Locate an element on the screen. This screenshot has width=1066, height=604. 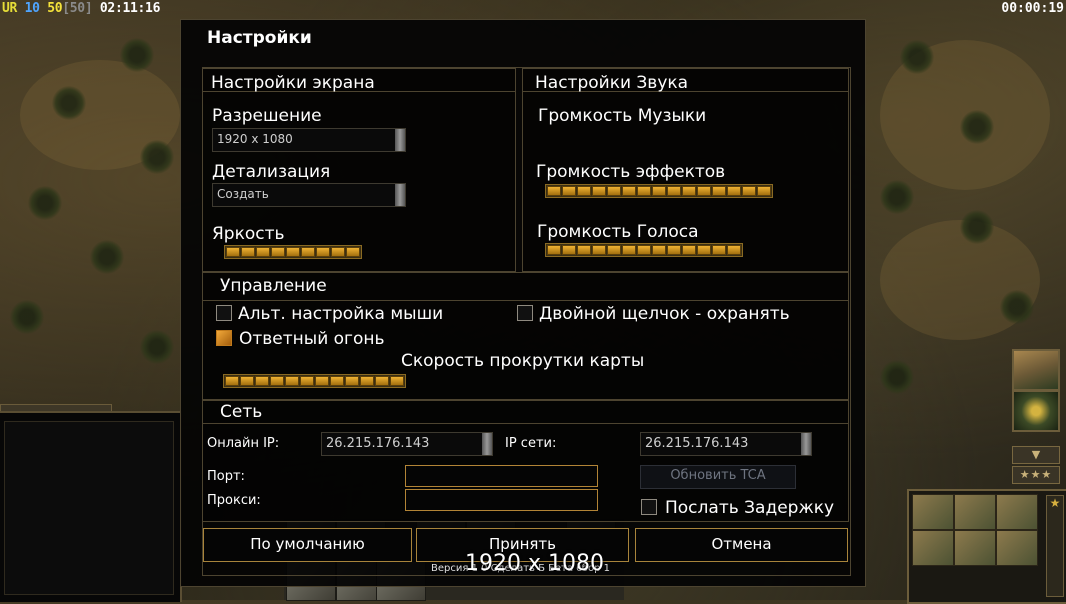
scroll-speed-slider is located at coordinates (314, 381).